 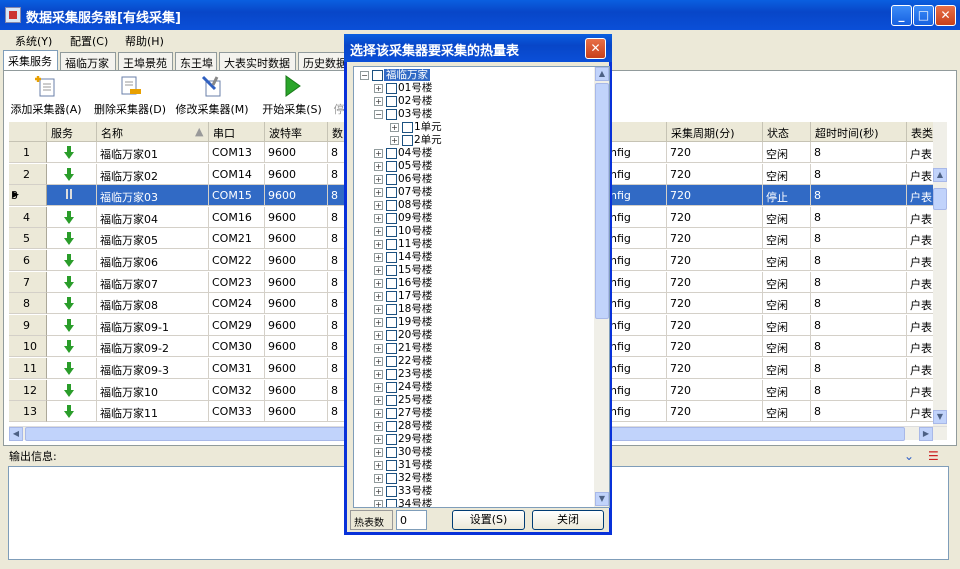 What do you see at coordinates (28, 239) in the screenshot?
I see `row-number: 5` at bounding box center [28, 239].